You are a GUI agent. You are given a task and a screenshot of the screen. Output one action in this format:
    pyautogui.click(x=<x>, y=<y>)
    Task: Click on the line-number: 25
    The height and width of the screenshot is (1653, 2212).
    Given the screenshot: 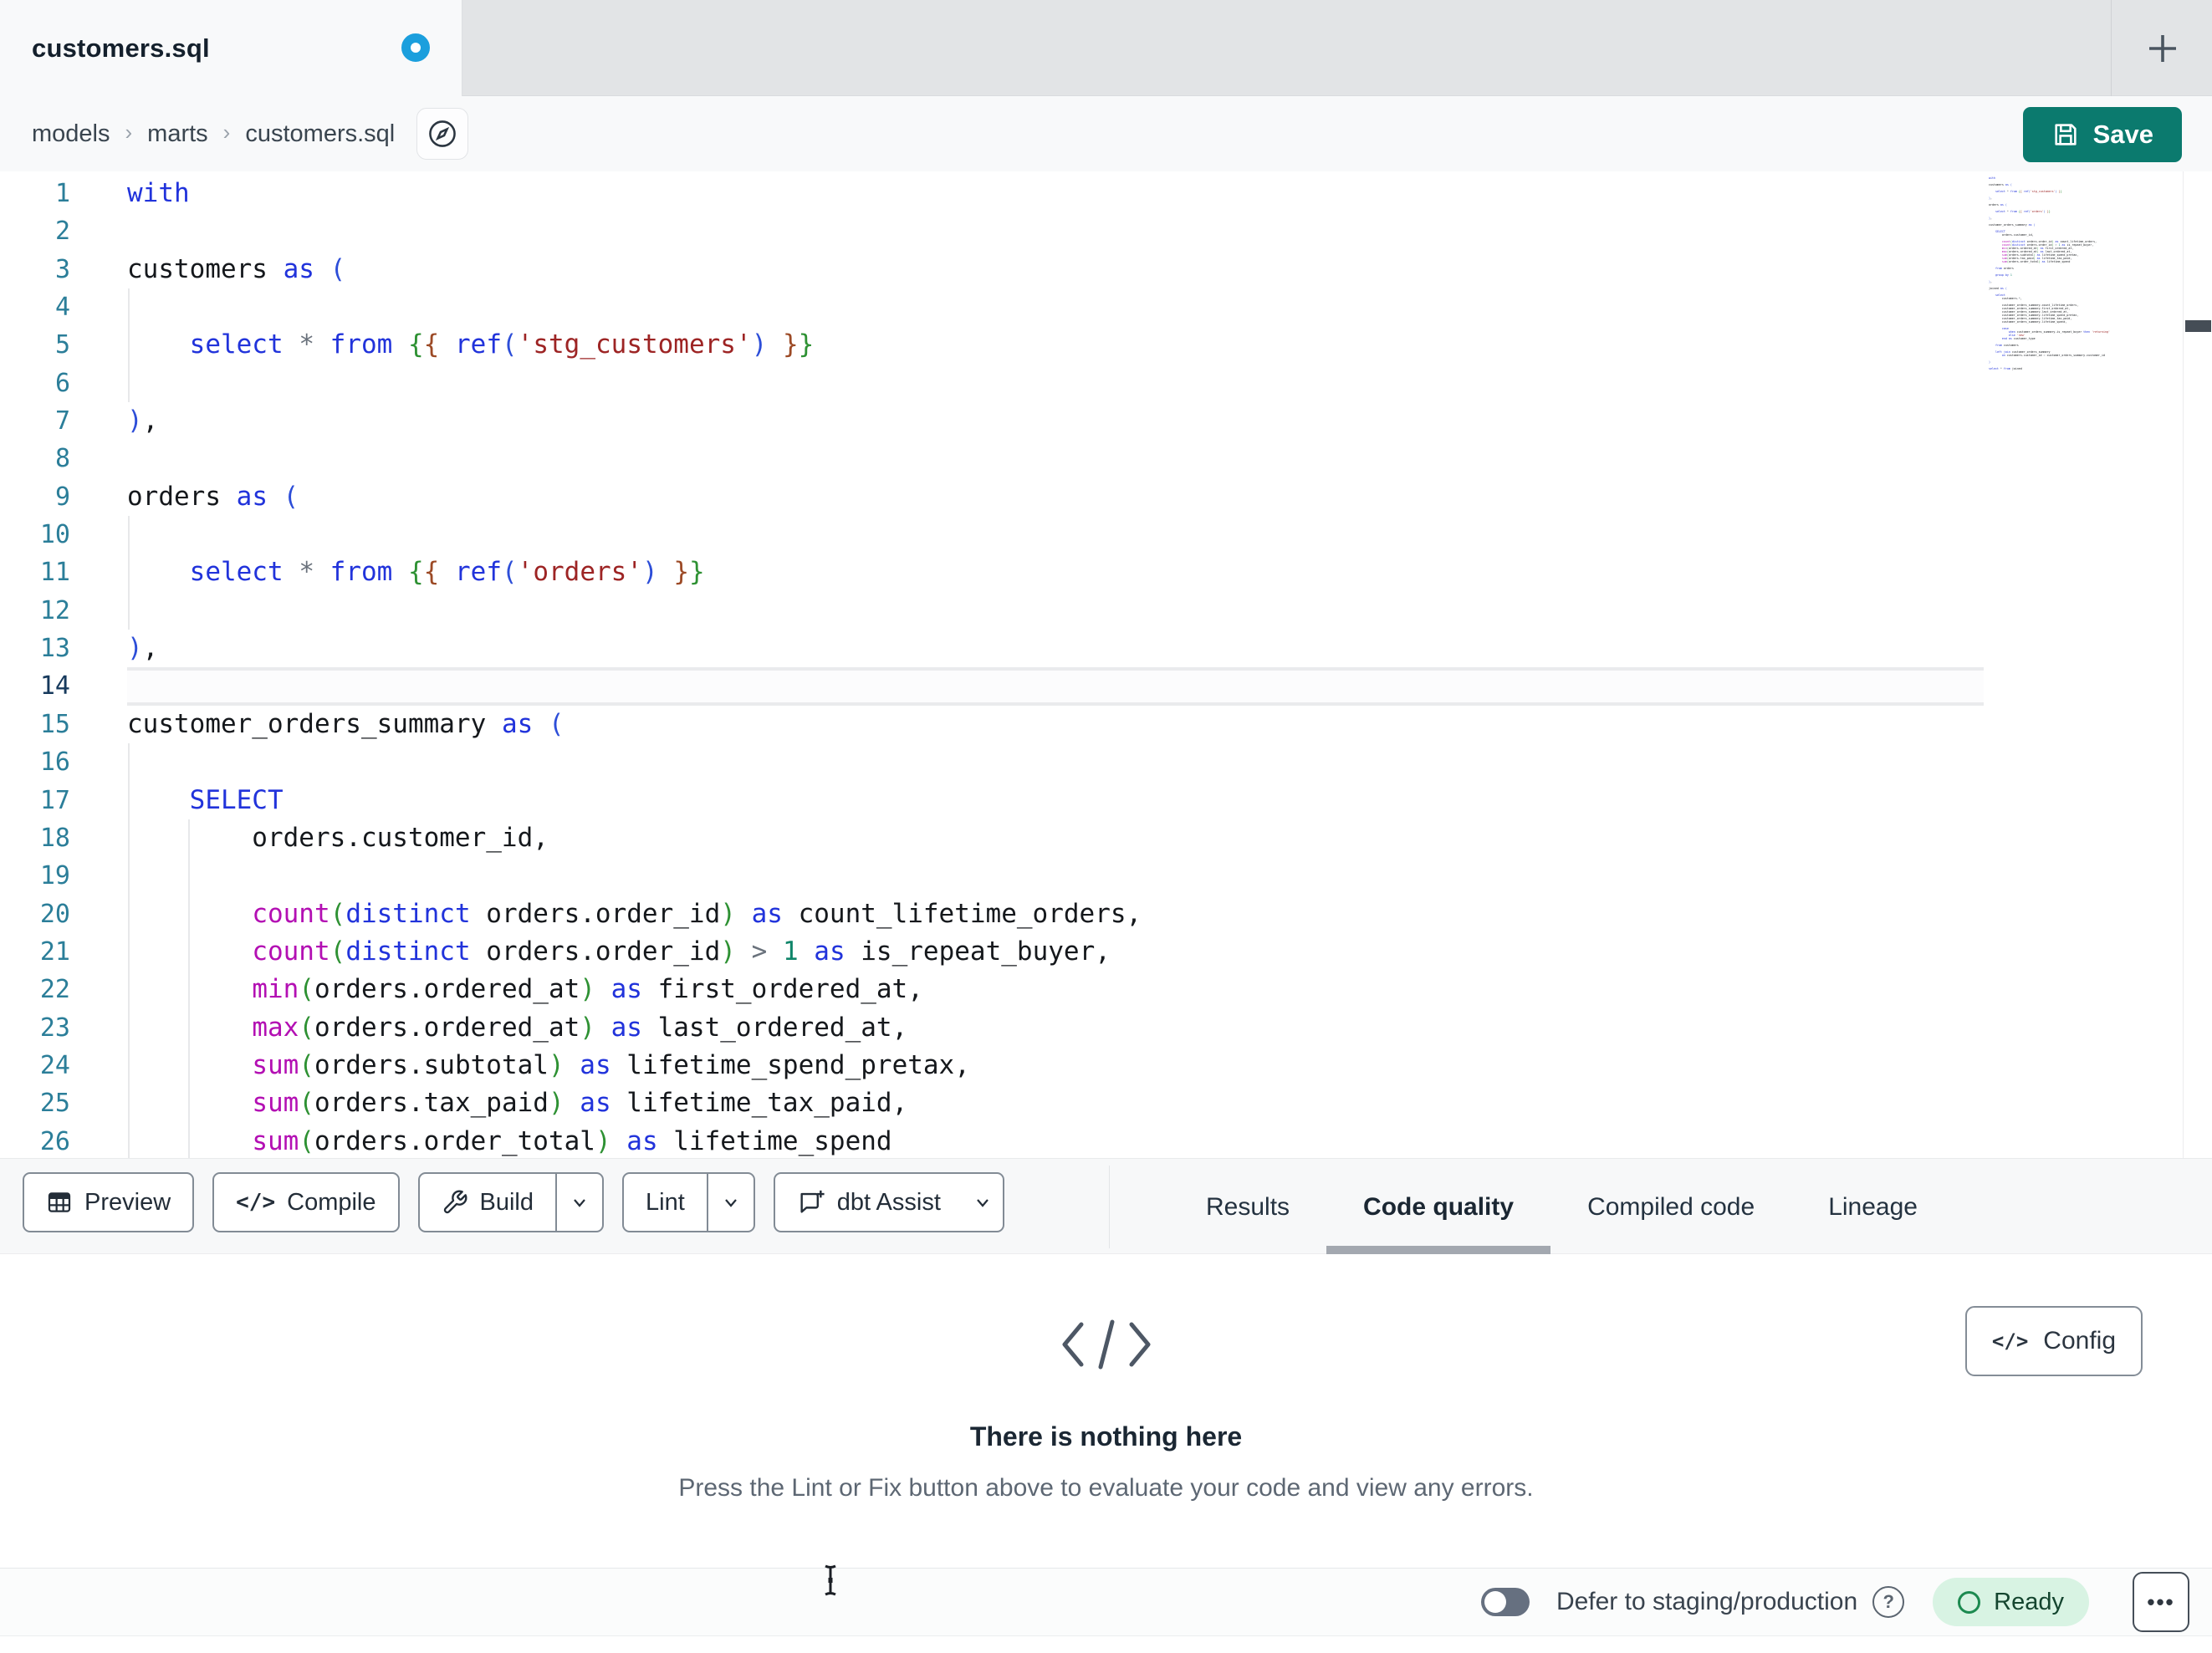 What is the action you would take?
    pyautogui.click(x=35, y=1103)
    